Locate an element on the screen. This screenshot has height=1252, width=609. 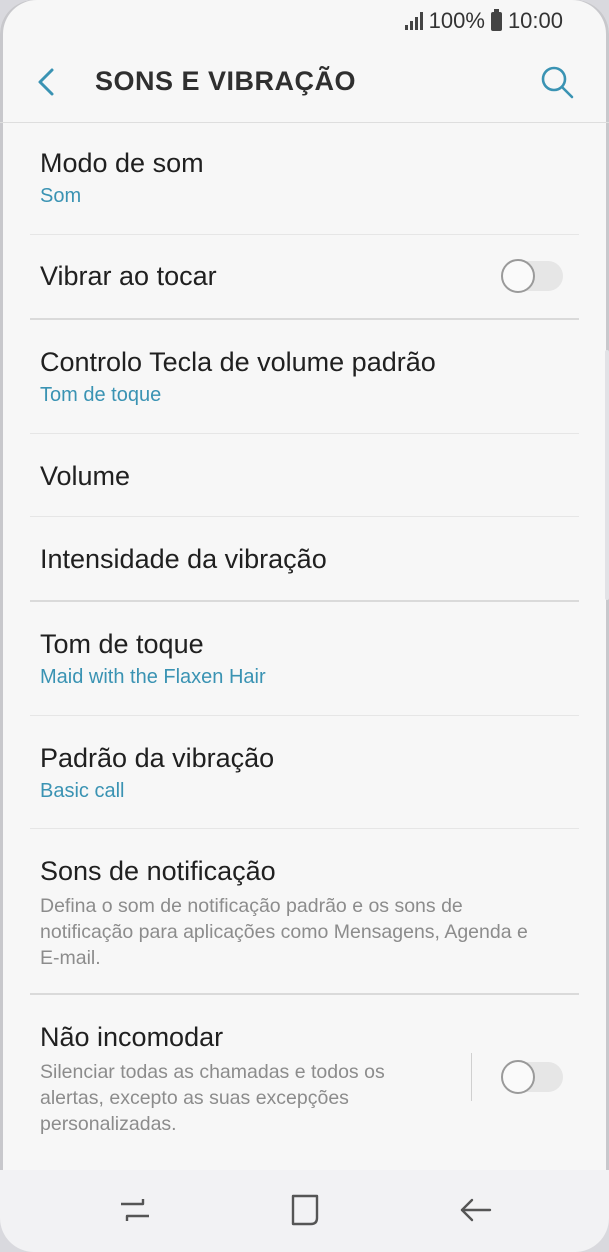
app-header: SONS E VIBRAÇÃO is located at coordinates (304, 82).